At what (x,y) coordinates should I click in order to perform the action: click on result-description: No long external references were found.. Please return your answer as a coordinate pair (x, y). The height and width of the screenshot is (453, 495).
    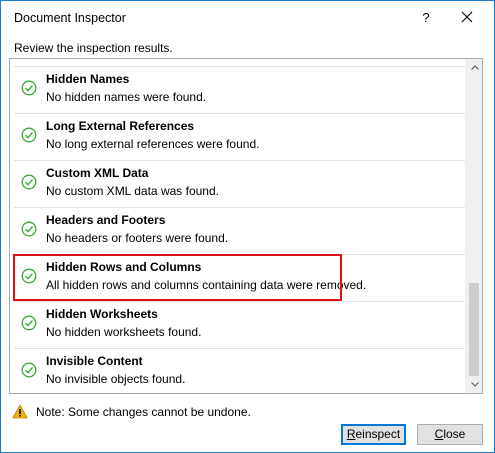
    Looking at the image, I should click on (153, 144).